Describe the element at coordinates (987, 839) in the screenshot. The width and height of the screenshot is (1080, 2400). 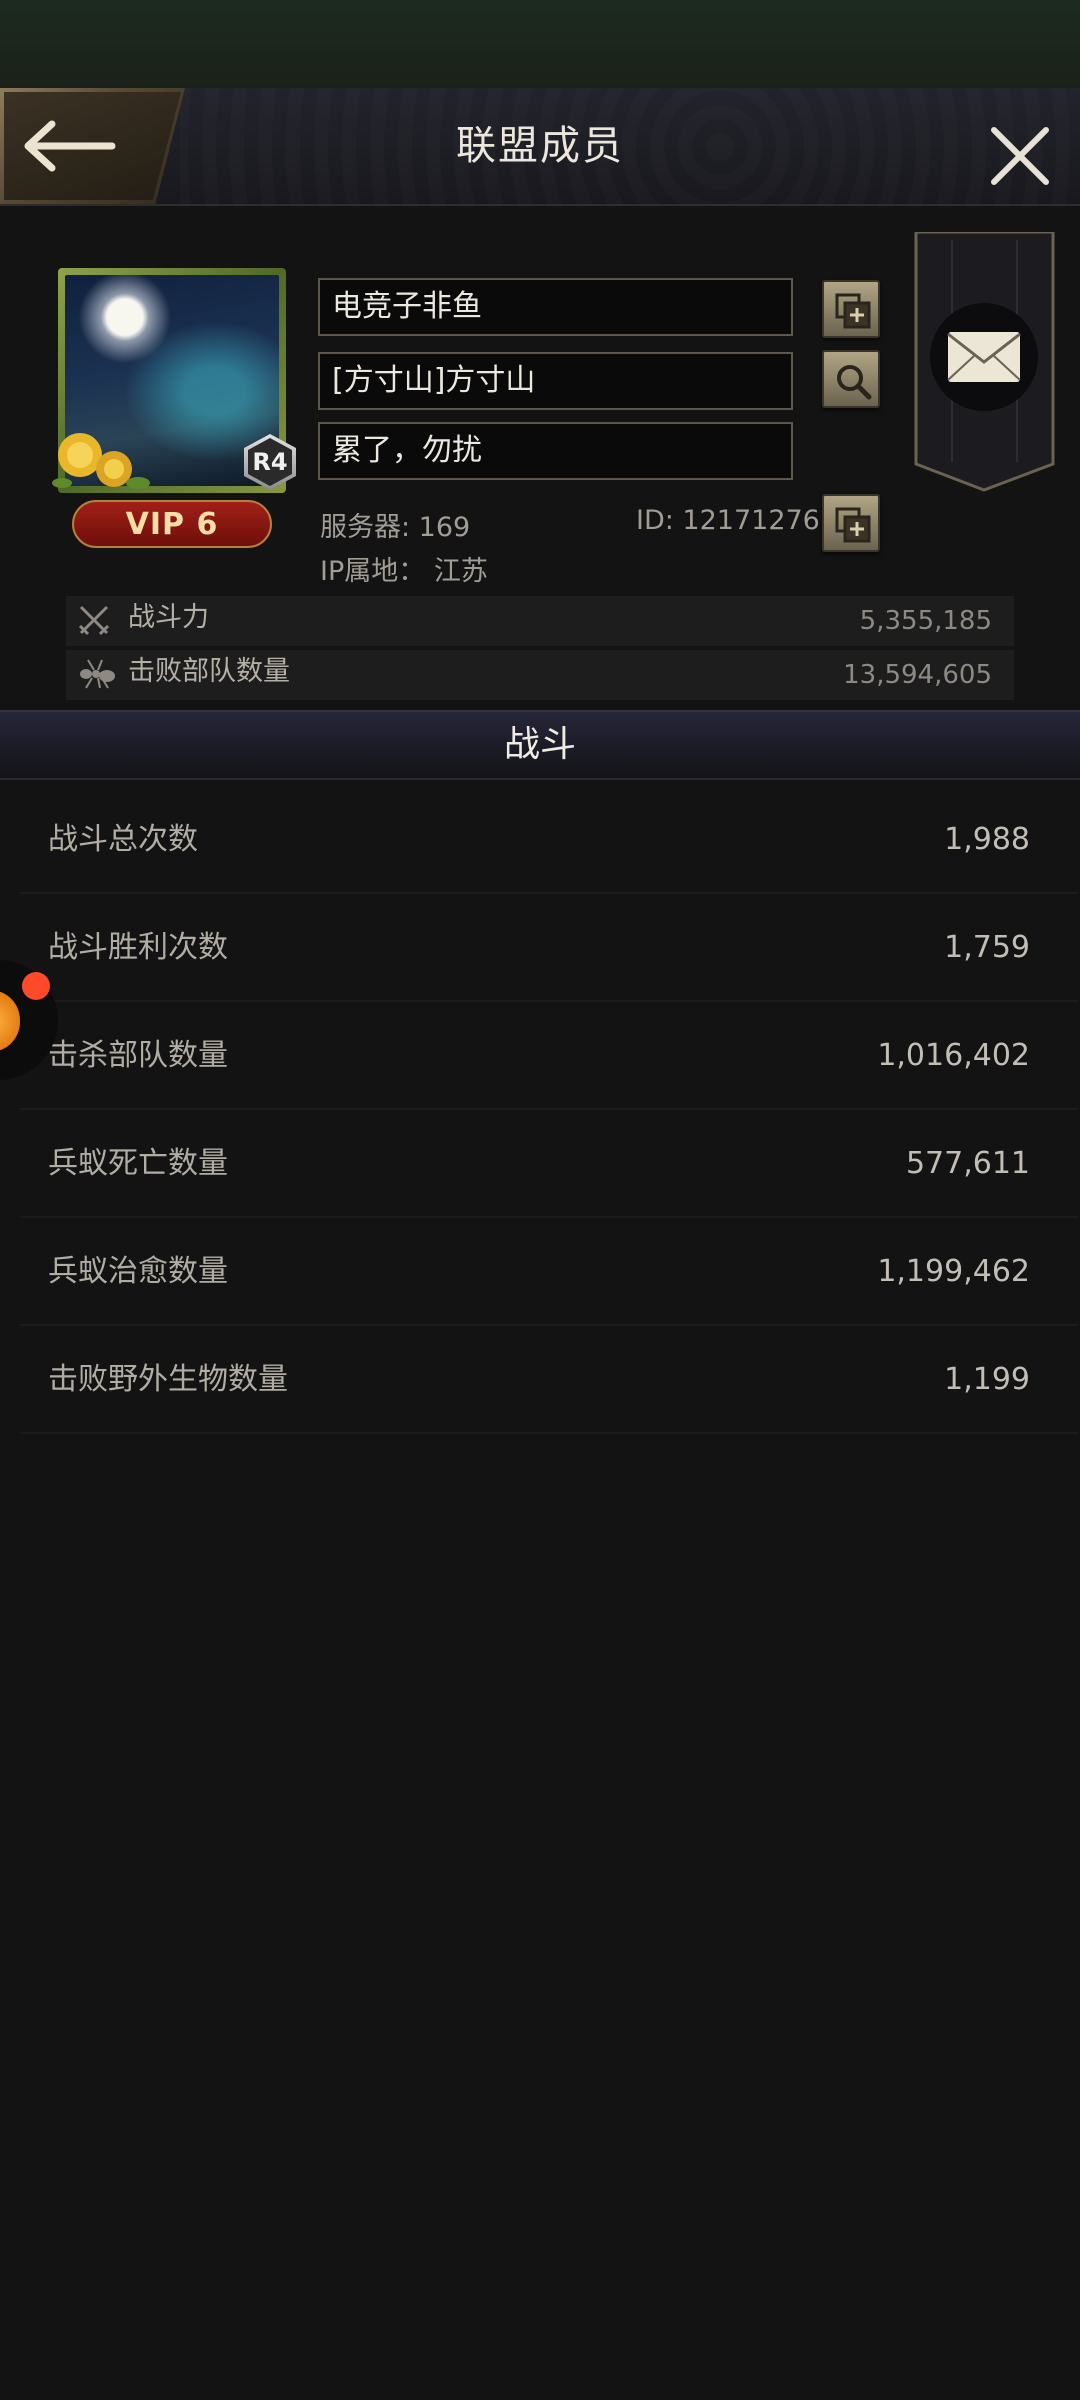
I see `battle-stat-value: 1,988` at that location.